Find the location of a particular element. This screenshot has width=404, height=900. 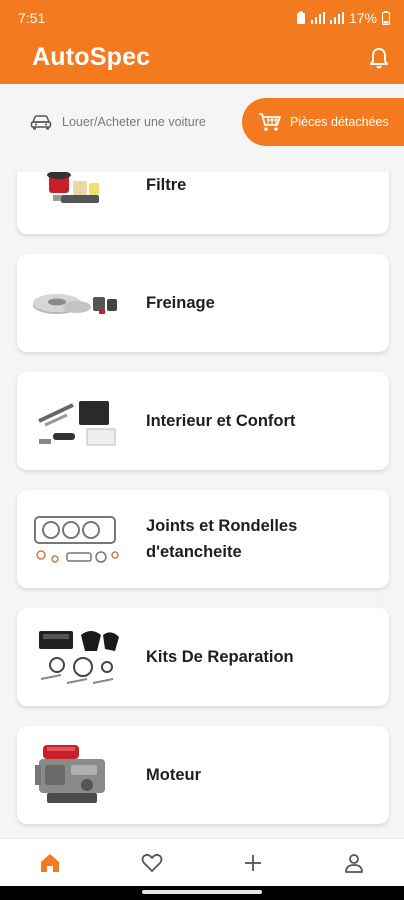

category-label: Interieur et Confort is located at coordinates (221, 421).